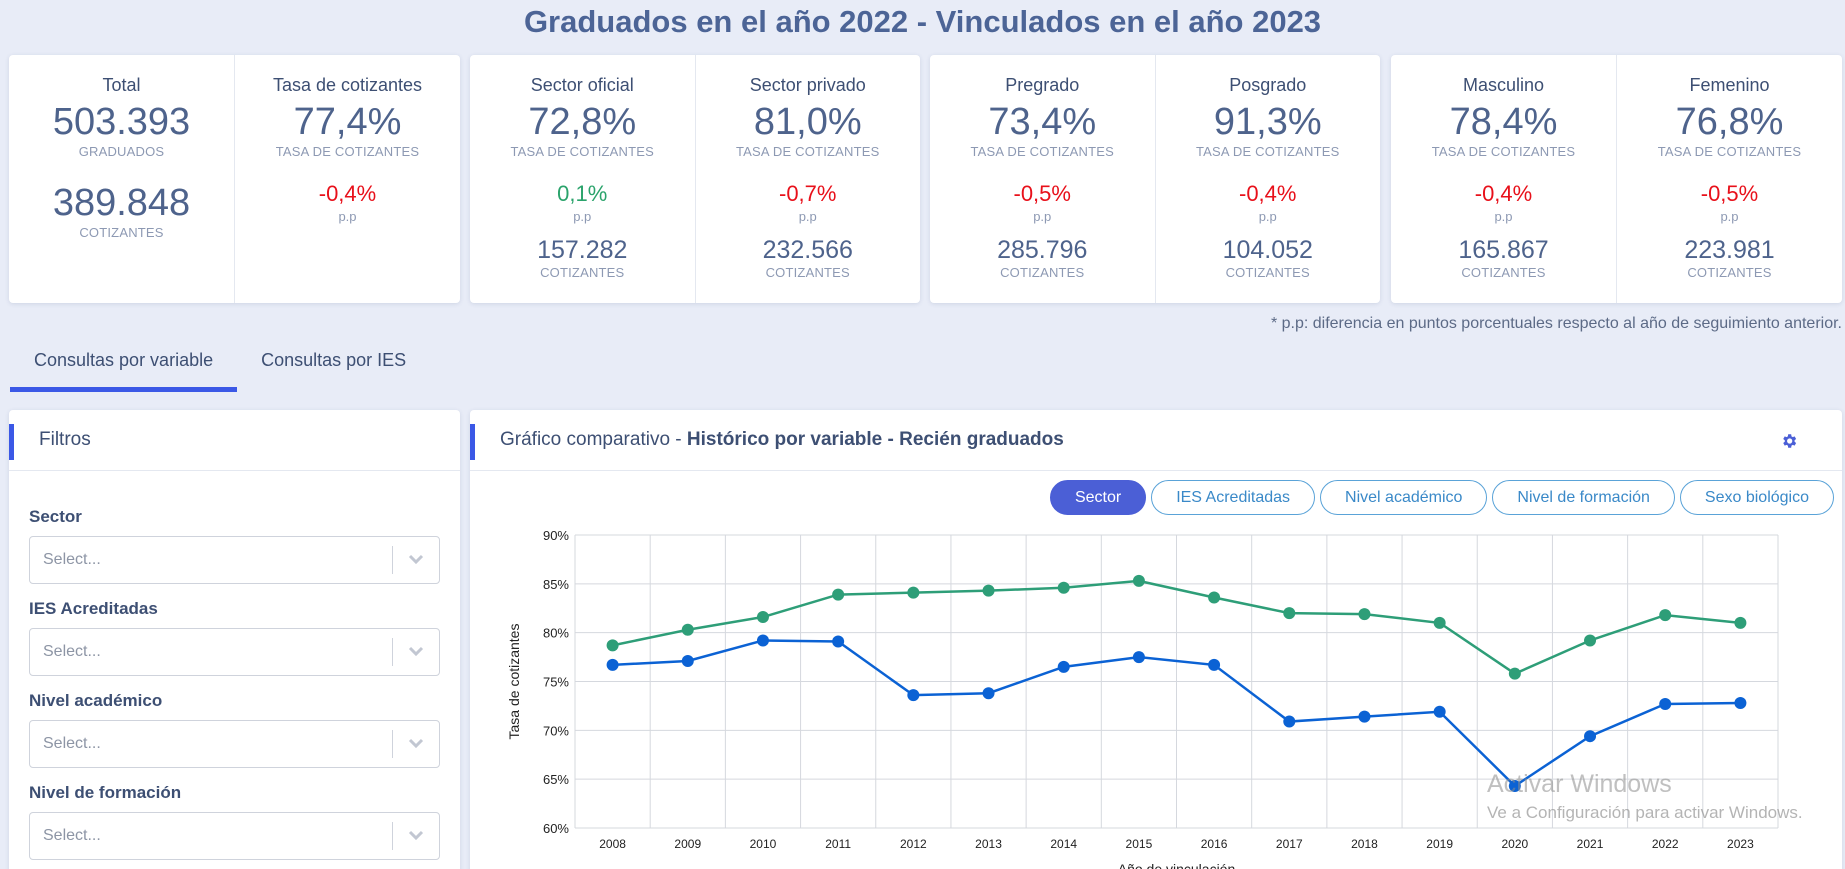  Describe the element at coordinates (1503, 85) in the screenshot. I see `masculino-title: Masculino` at that location.